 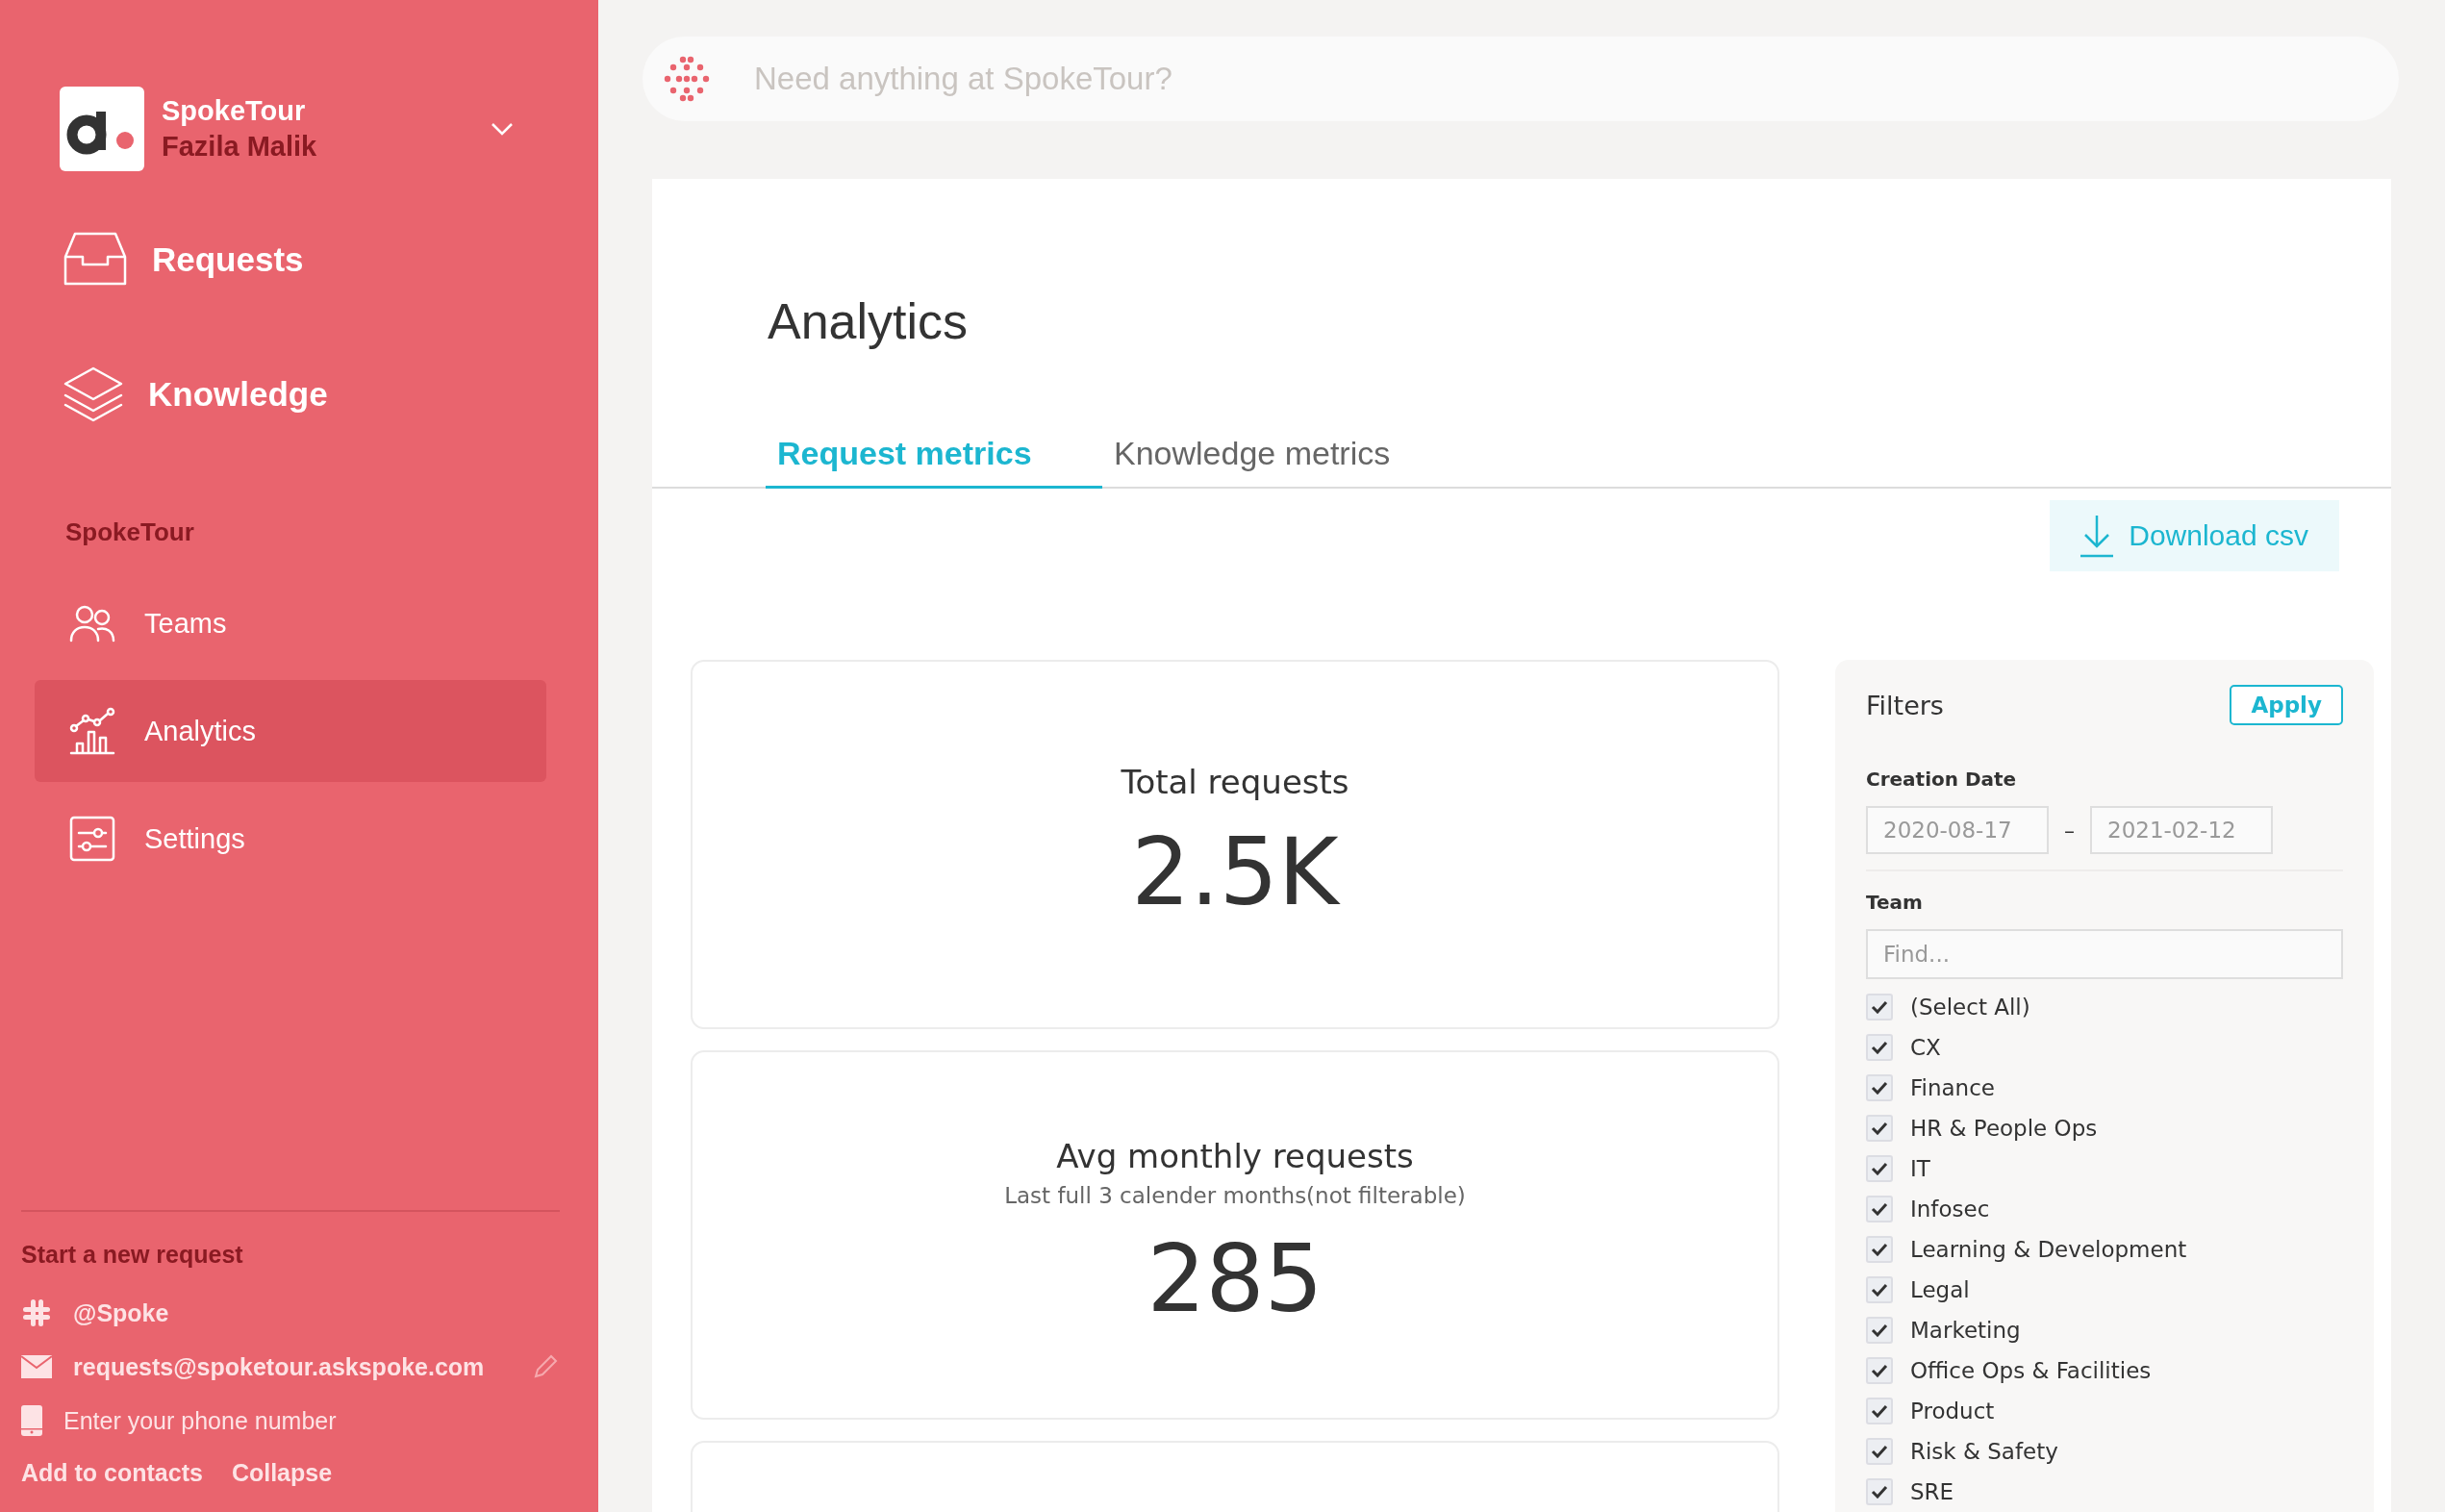 What do you see at coordinates (2097, 536) in the screenshot?
I see `download-icon` at bounding box center [2097, 536].